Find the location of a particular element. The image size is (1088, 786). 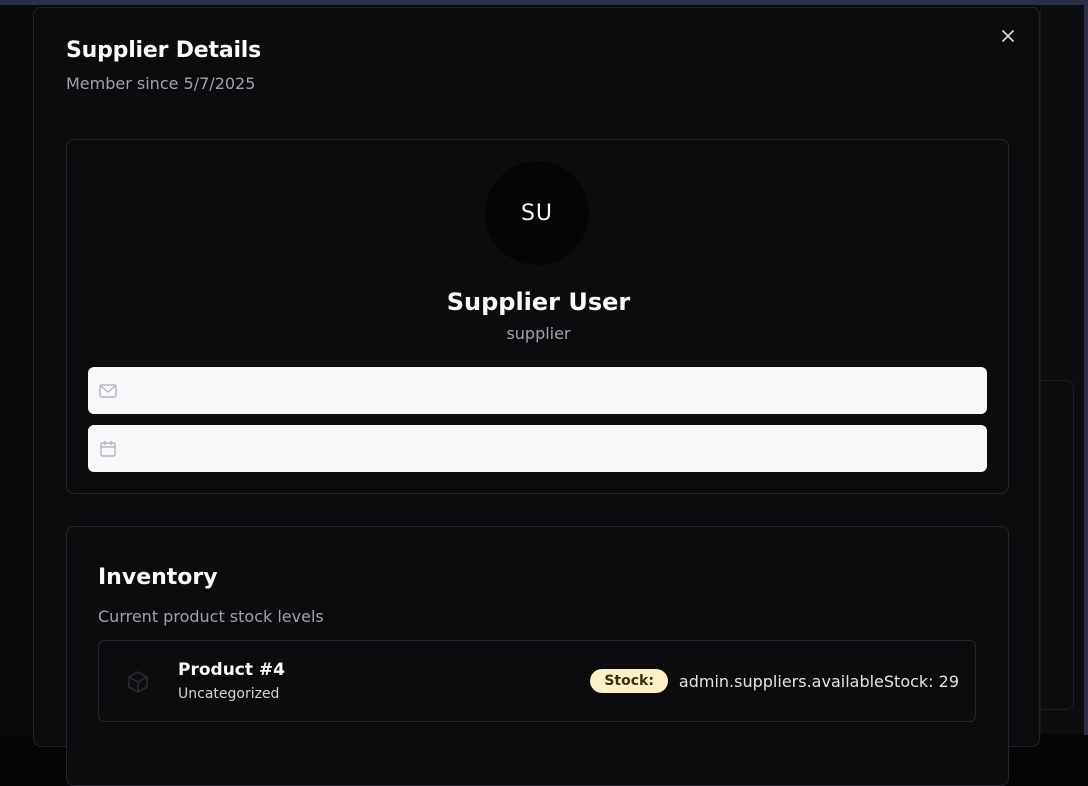

user-name: Supplier User is located at coordinates (538, 302).